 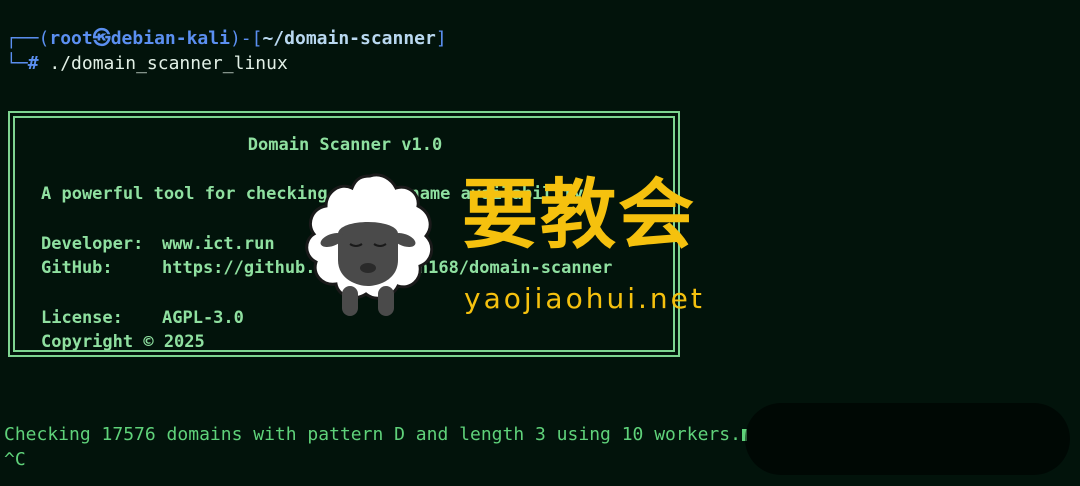 What do you see at coordinates (349, 38) in the screenshot?
I see `prompt-path: ~/domain-scanner` at bounding box center [349, 38].